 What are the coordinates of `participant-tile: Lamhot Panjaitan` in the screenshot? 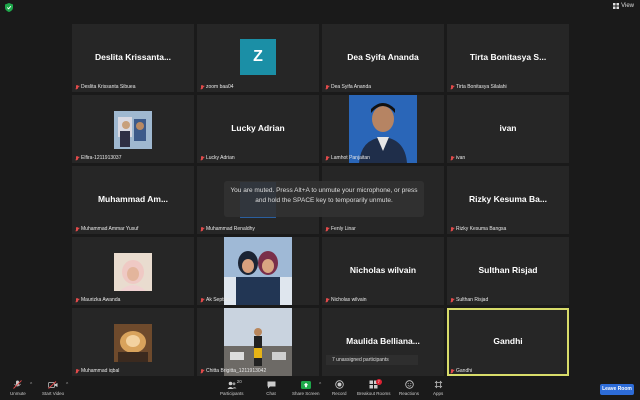 It's located at (383, 129).